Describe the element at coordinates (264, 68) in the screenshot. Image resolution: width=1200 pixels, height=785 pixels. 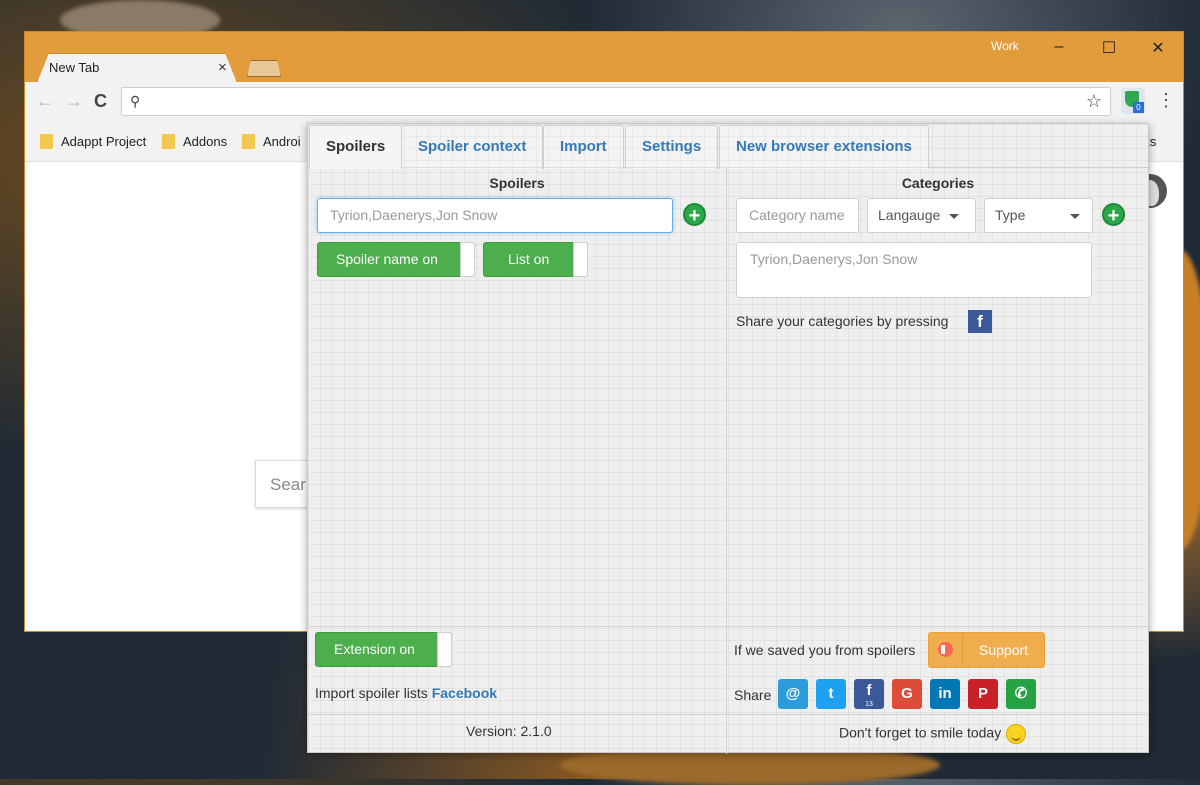
I see `new-tab-button` at that location.